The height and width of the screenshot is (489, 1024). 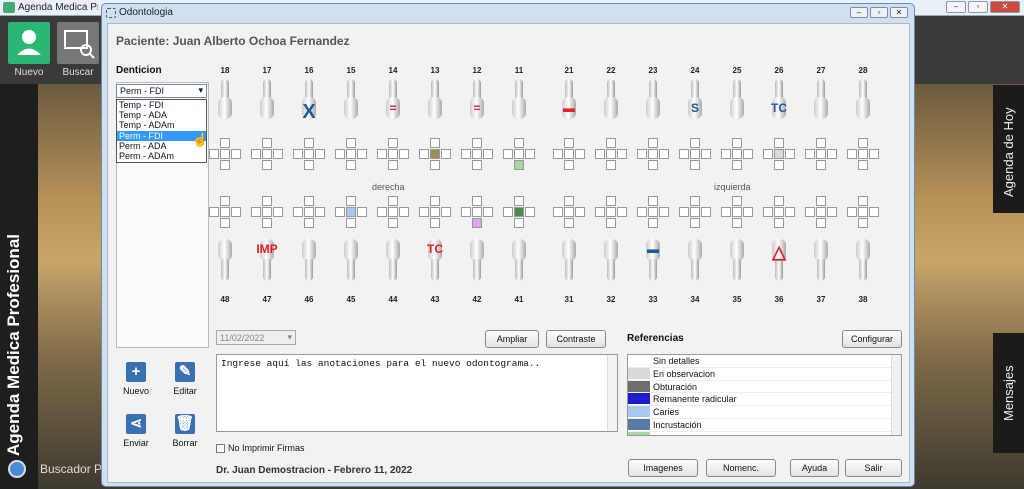 What do you see at coordinates (161, 156) in the screenshot?
I see `denticion-option: Perm - ADAm` at bounding box center [161, 156].